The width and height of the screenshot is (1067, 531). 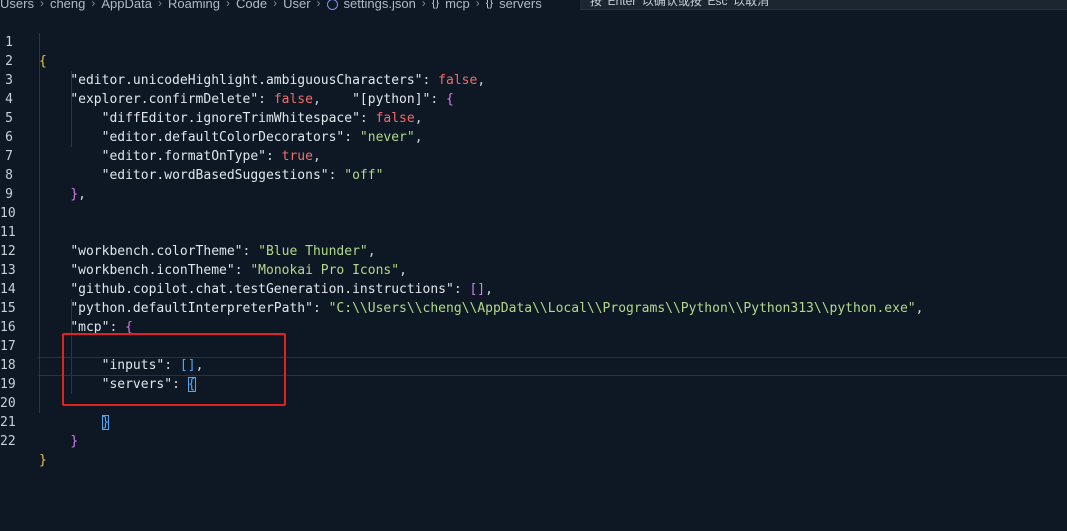 I want to click on code-line: 15 "mcp": {, so click(x=66, y=318).